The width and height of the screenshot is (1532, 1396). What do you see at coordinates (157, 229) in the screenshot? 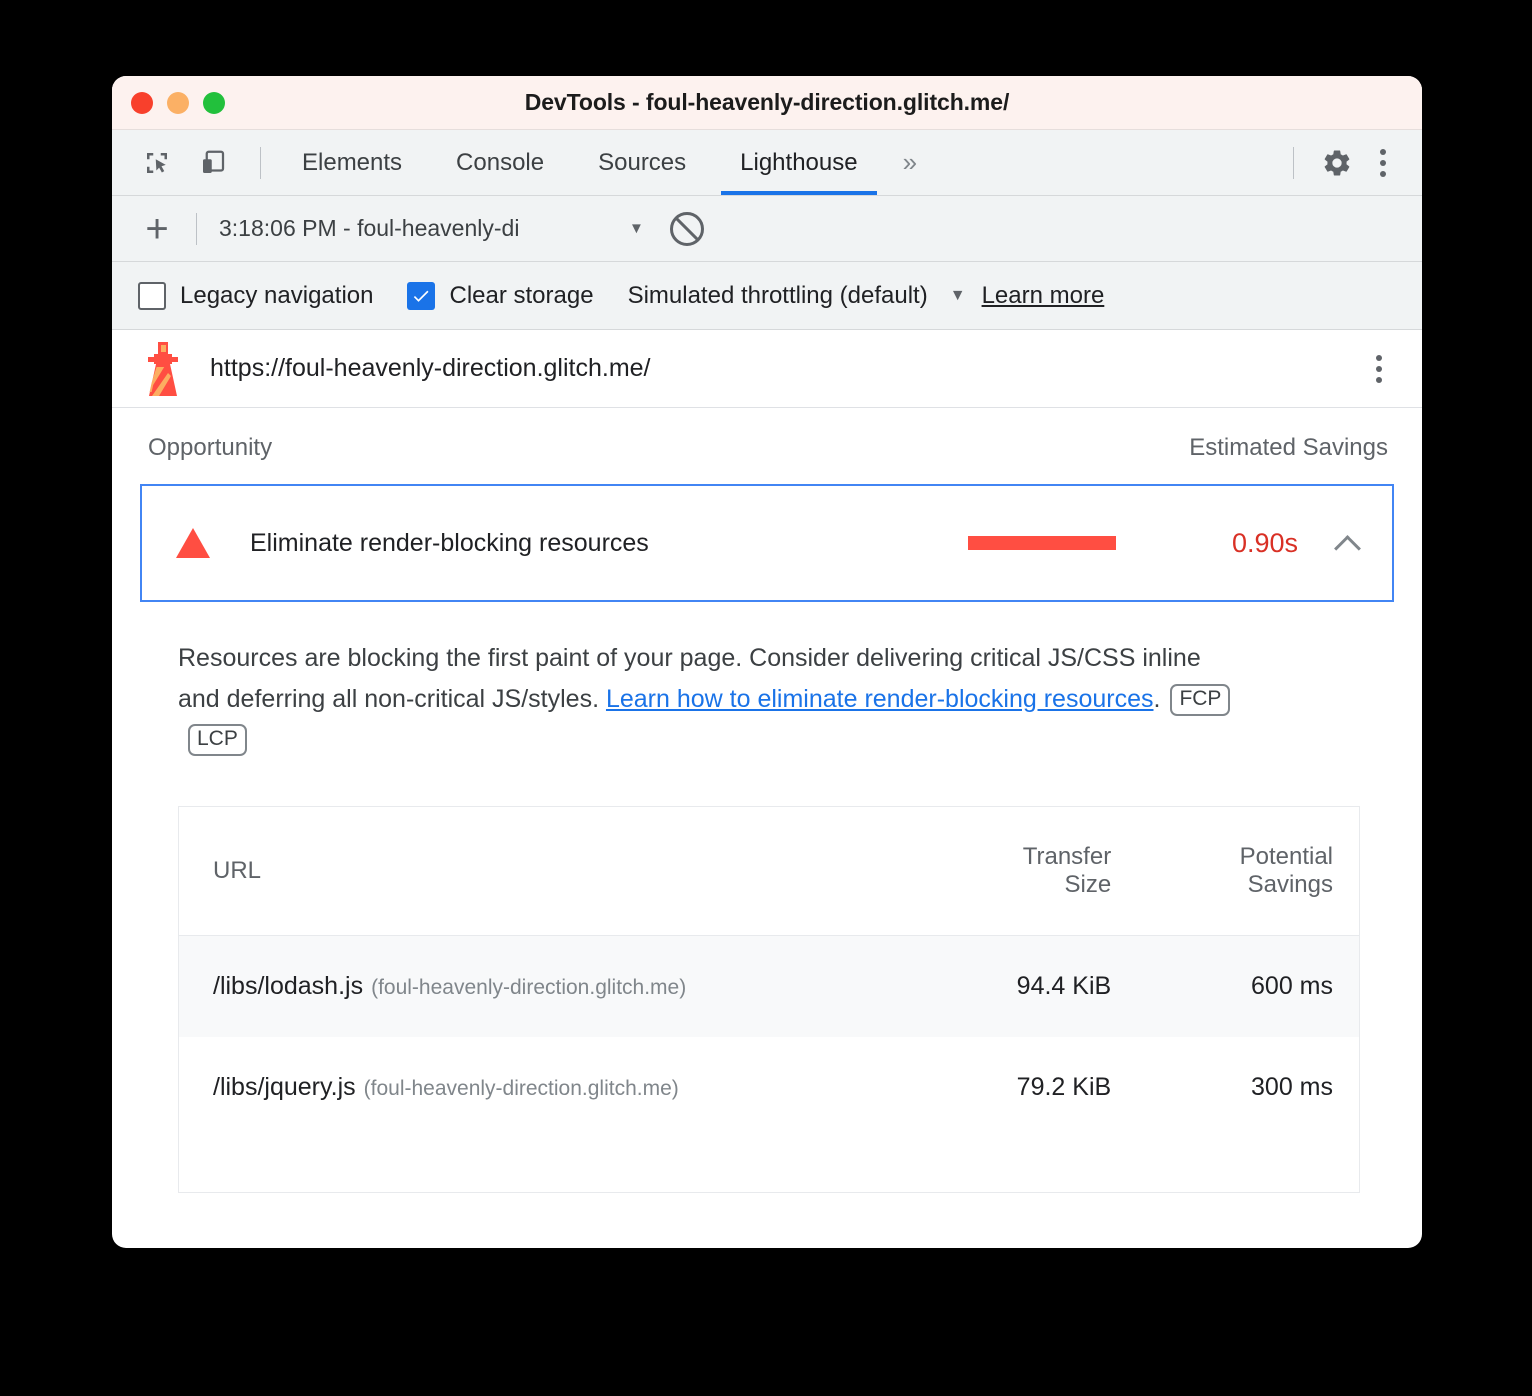
I see `new-report-button: +` at bounding box center [157, 229].